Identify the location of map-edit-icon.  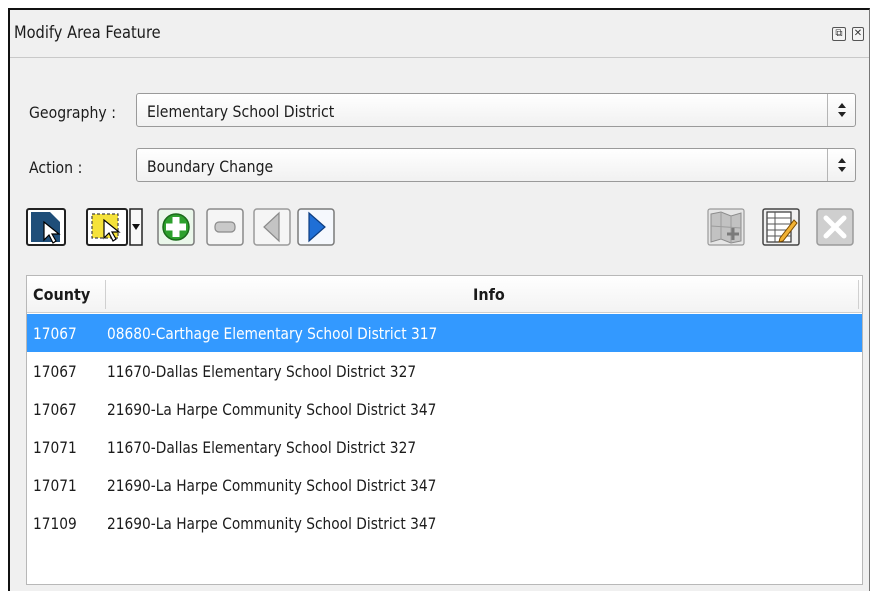
(726, 227).